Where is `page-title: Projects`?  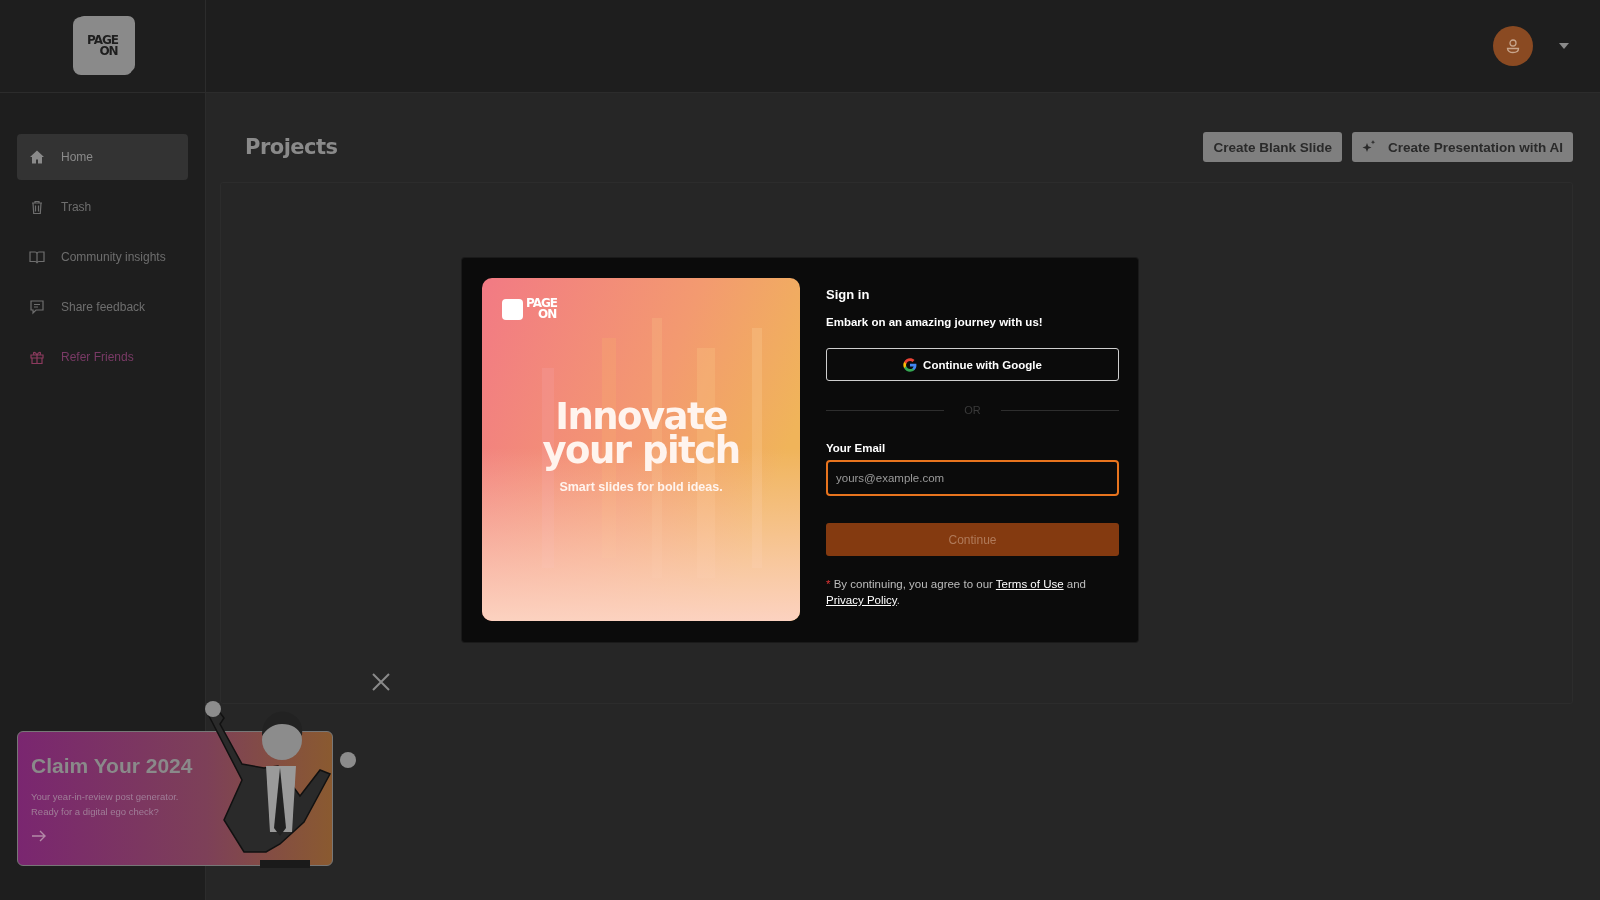
page-title: Projects is located at coordinates (291, 147).